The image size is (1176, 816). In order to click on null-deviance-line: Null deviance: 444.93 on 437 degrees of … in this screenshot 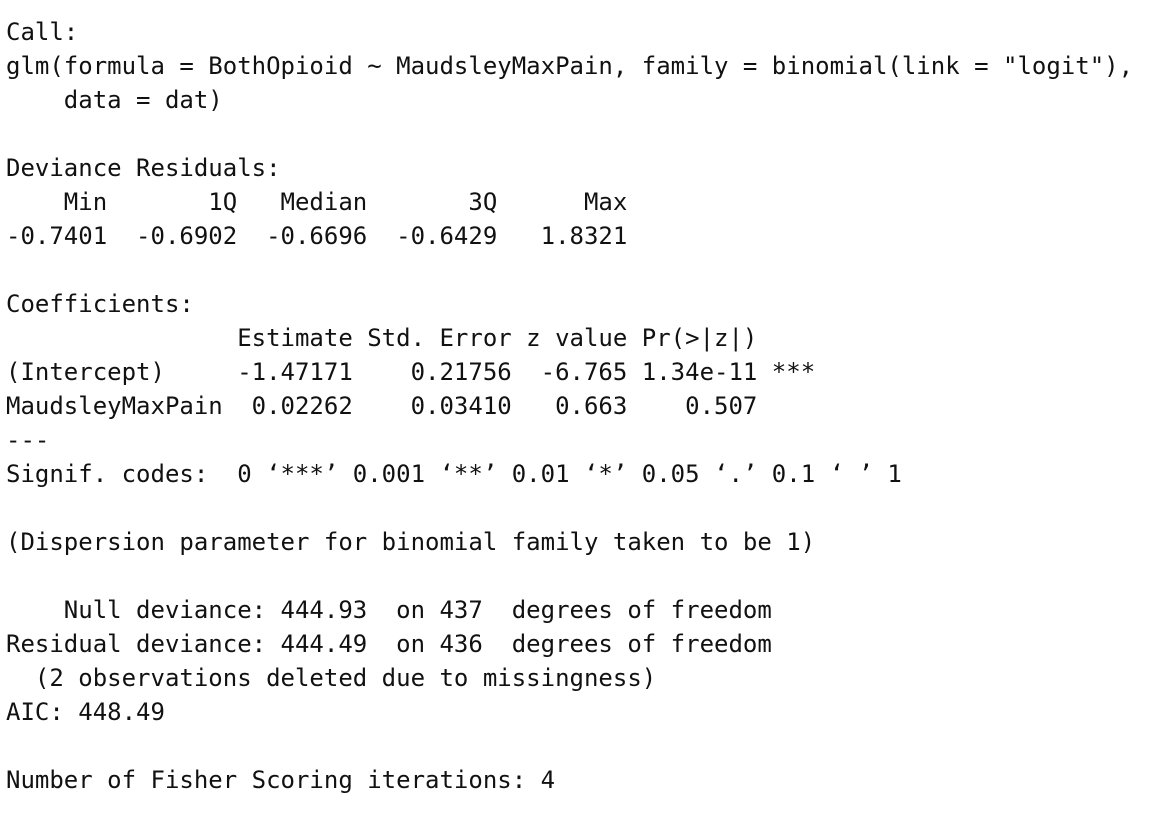, I will do `click(389, 610)`.